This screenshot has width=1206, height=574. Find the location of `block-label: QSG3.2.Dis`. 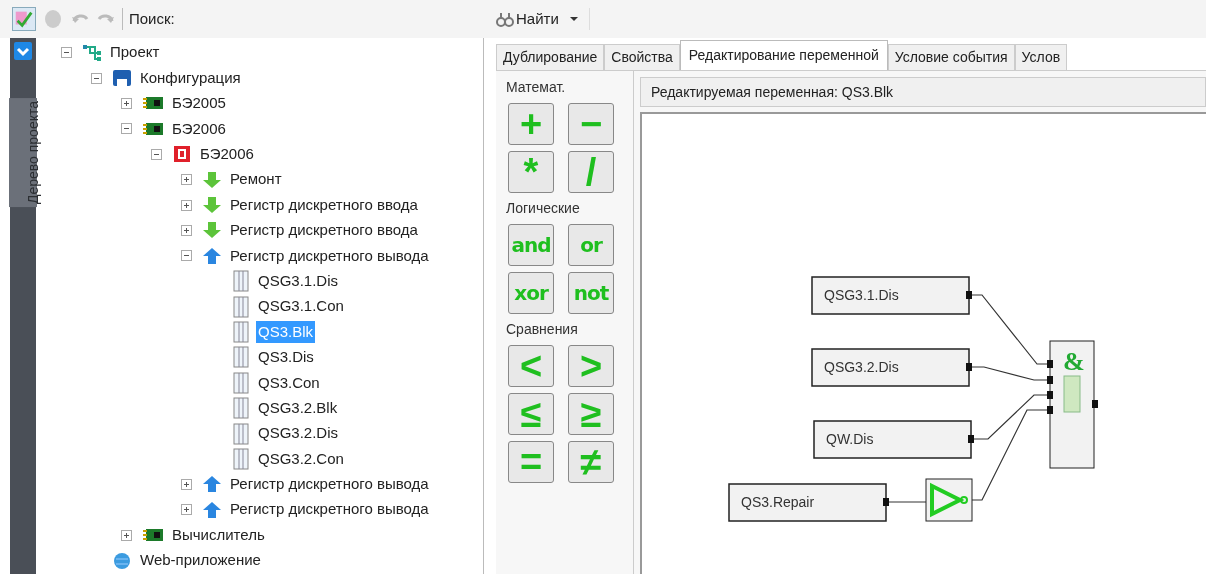

block-label: QSG3.2.Dis is located at coordinates (861, 367).